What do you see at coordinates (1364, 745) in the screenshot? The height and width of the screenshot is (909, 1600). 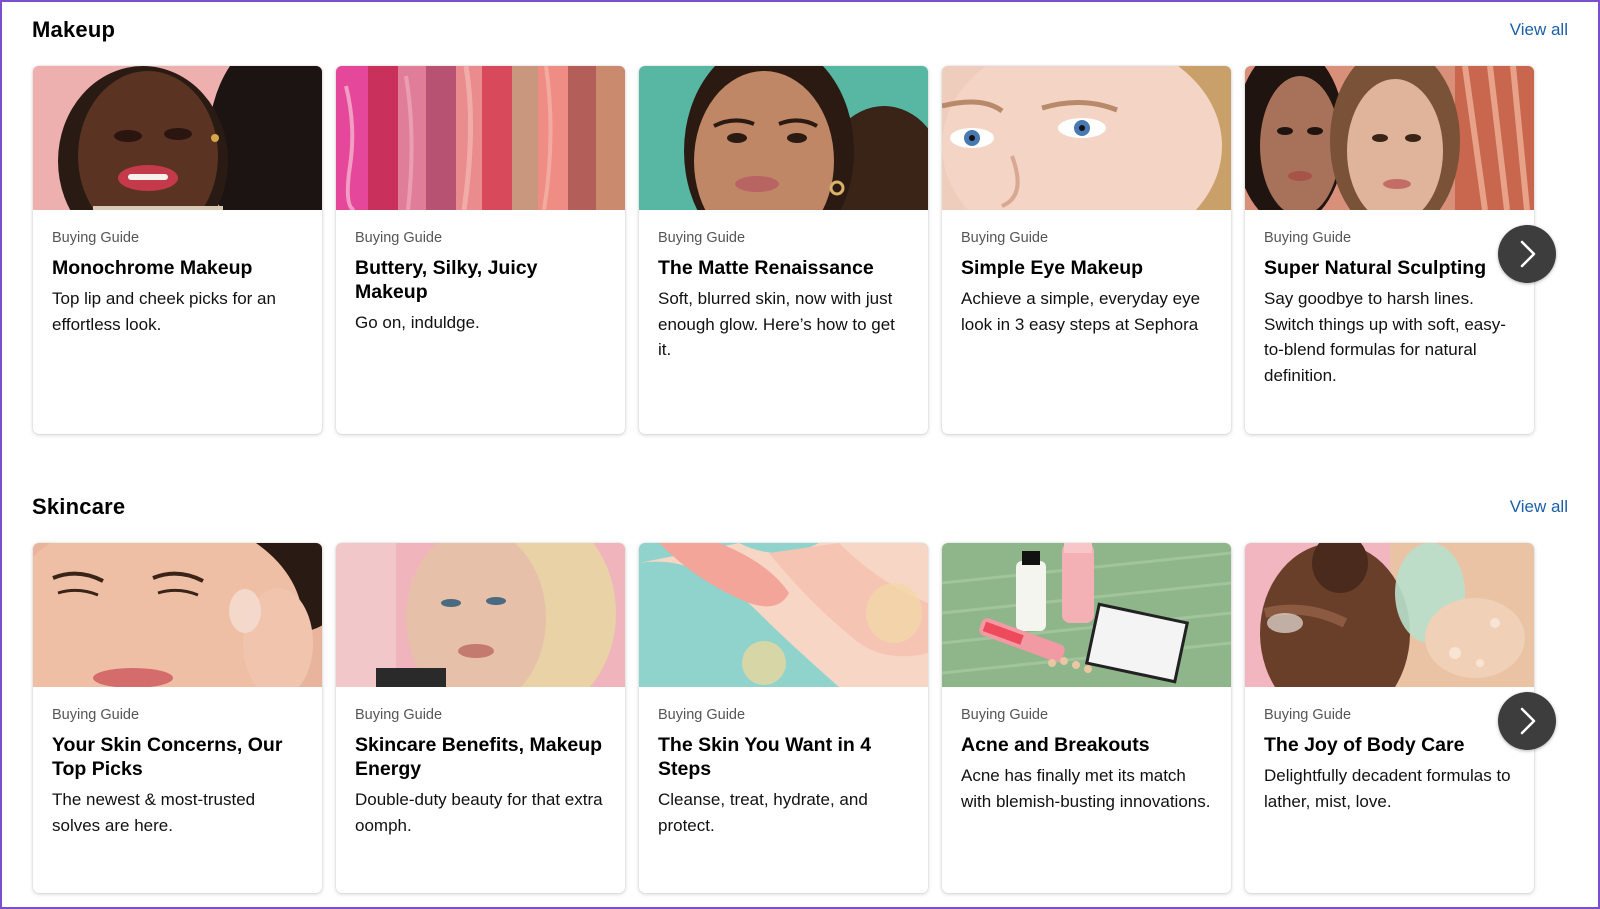 I see `card-title: The Joy of Body Care` at bounding box center [1364, 745].